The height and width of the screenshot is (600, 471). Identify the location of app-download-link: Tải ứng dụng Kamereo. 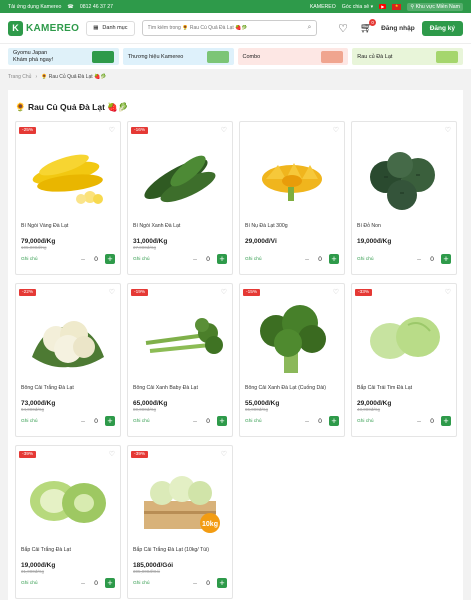
(34, 7).